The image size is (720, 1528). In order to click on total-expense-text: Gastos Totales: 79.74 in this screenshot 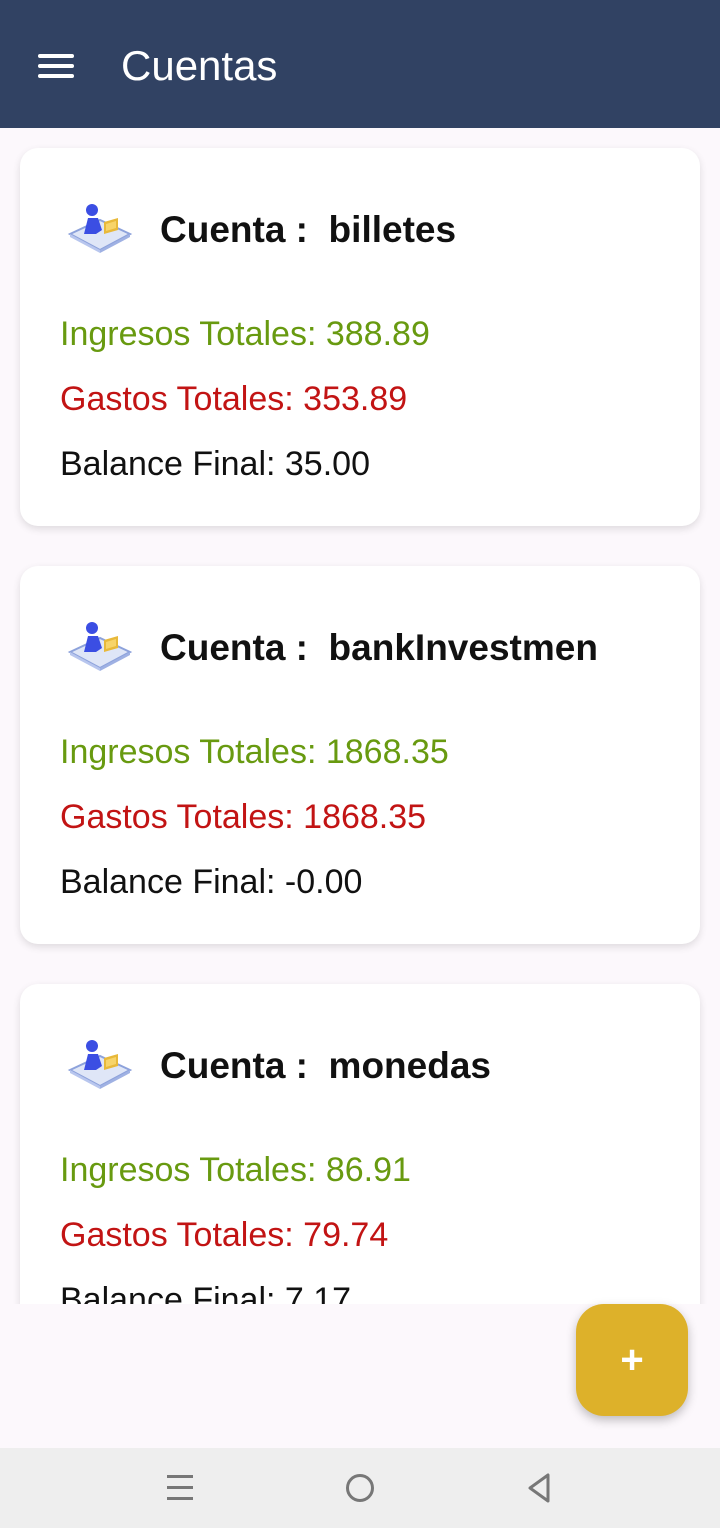, I will do `click(224, 1235)`.